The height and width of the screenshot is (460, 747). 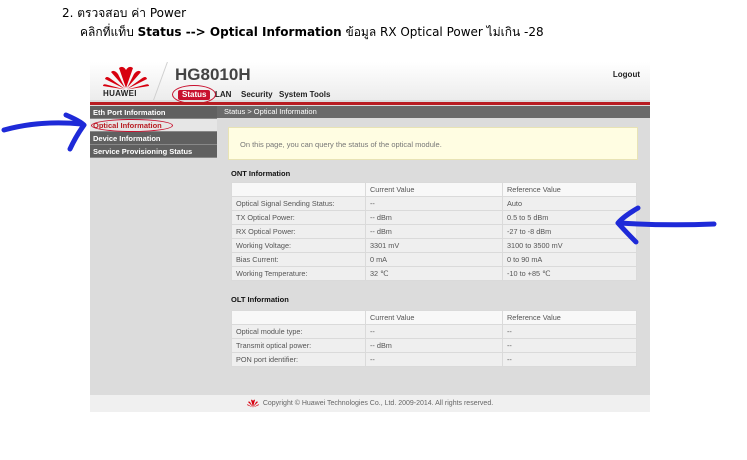 What do you see at coordinates (153, 151) in the screenshot?
I see `sidebar-item-service-provisioning: Service Provisioning Status` at bounding box center [153, 151].